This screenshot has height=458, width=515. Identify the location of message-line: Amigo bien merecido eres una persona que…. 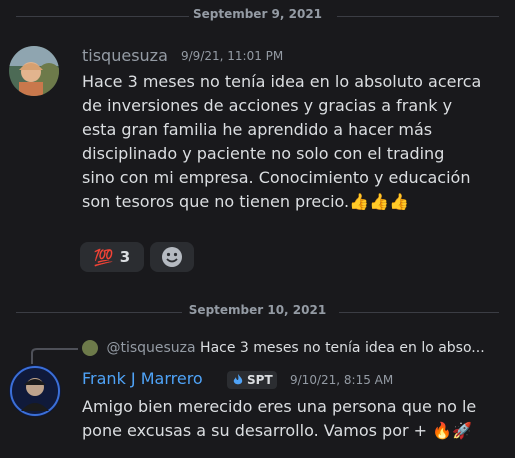
(279, 406).